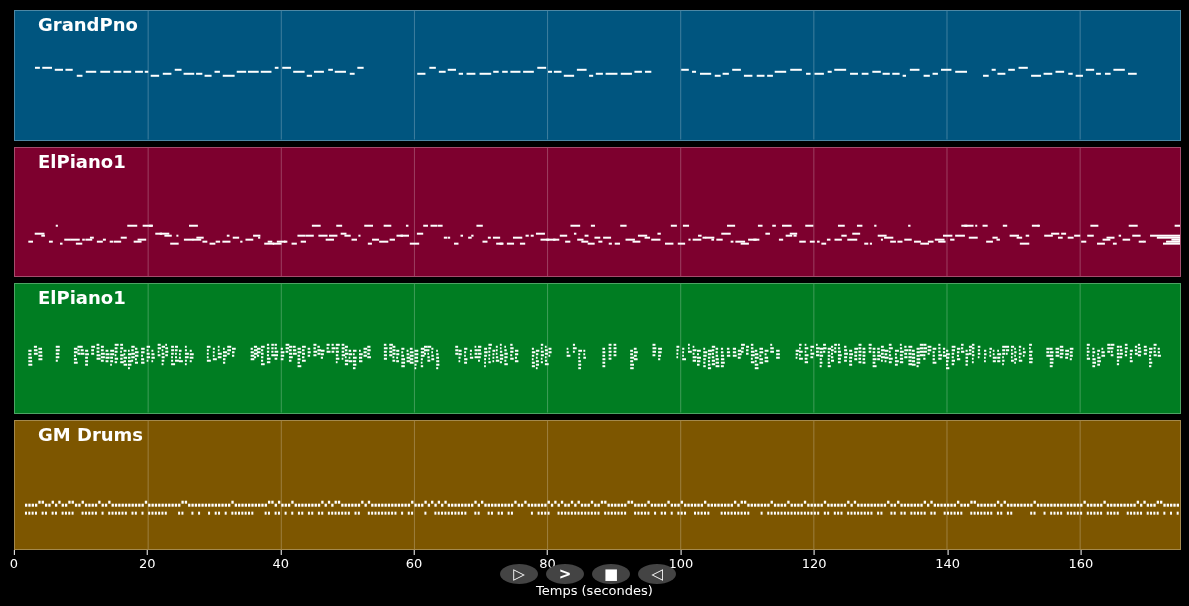 Image resolution: width=1189 pixels, height=606 pixels. I want to click on tick-label: 20, so click(147, 564).